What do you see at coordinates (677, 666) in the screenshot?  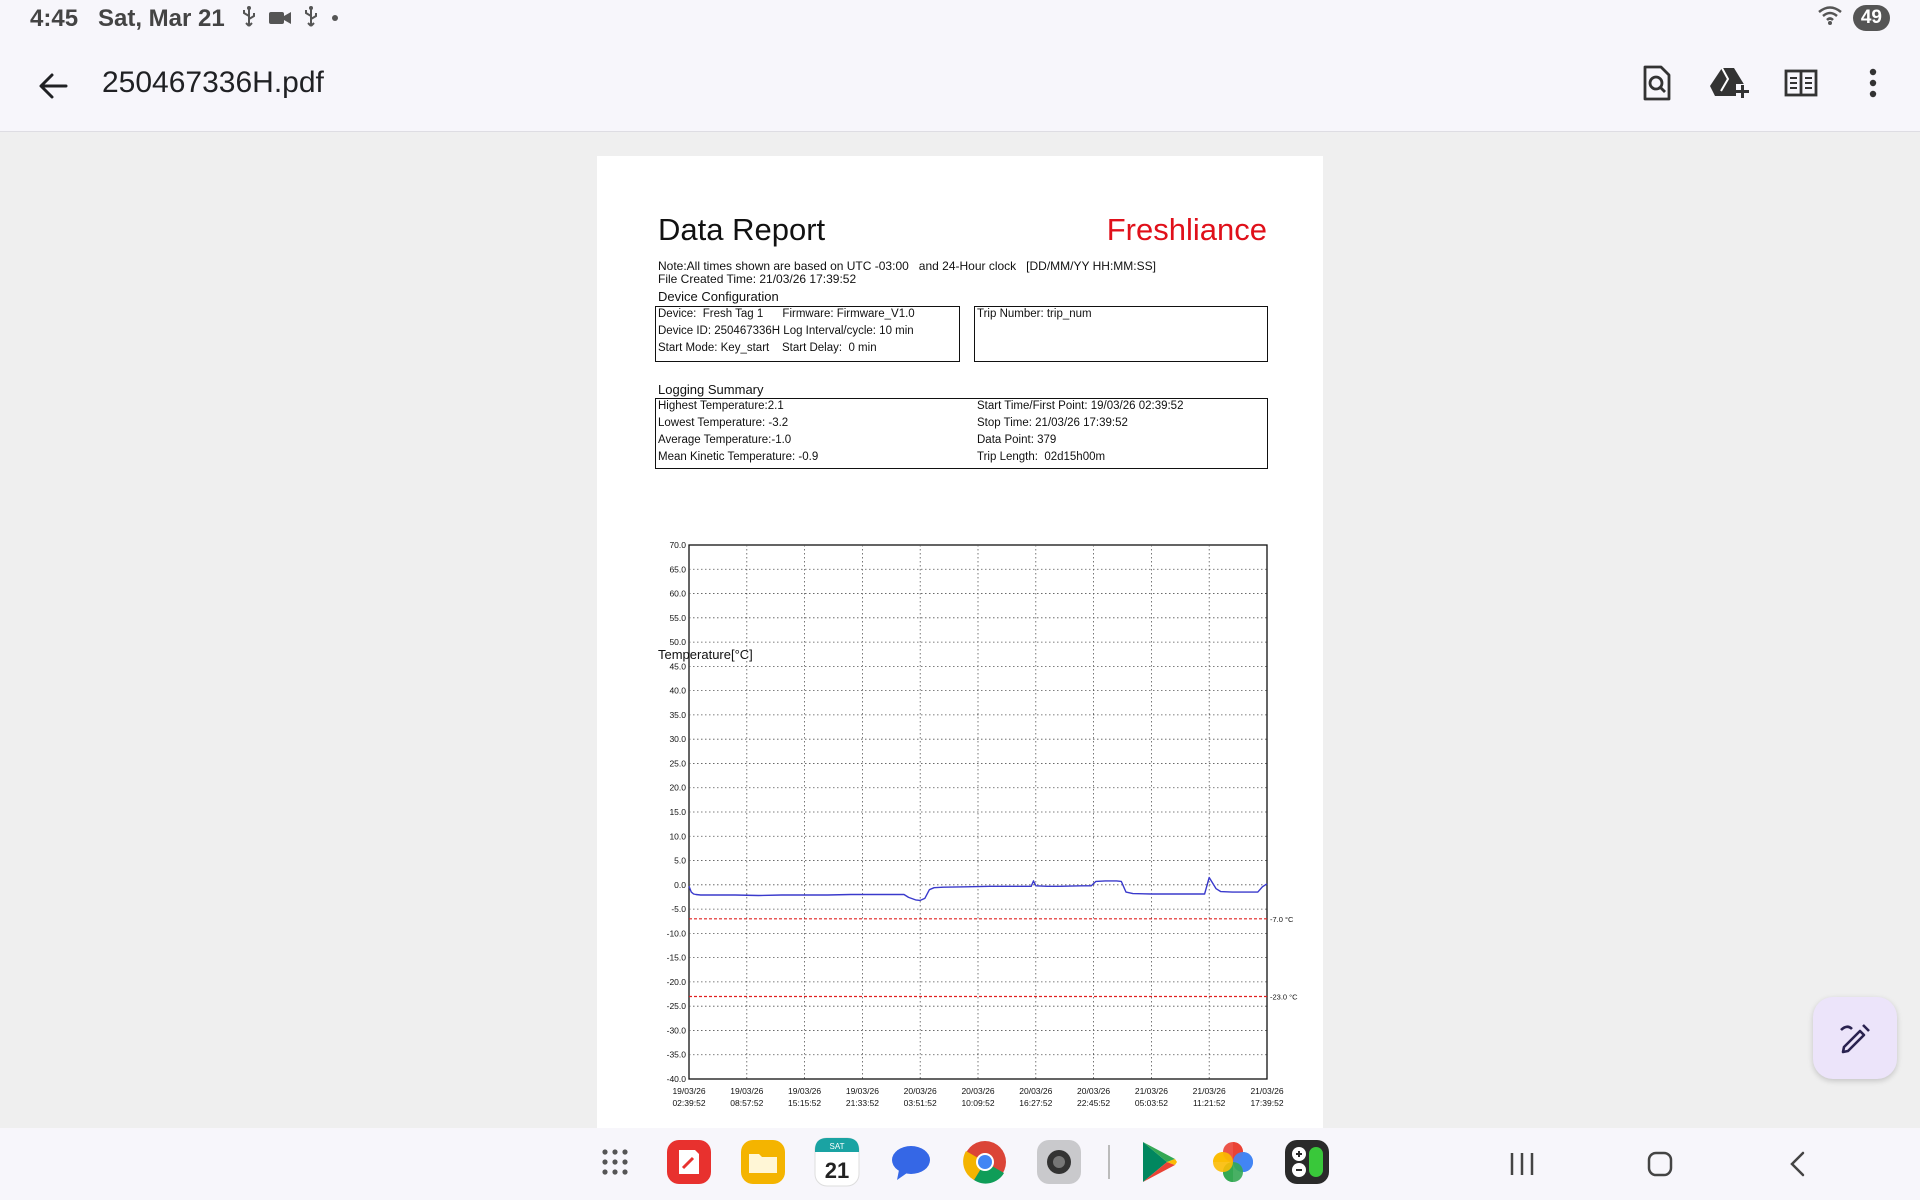 I see `y-tick-label: 45.0` at bounding box center [677, 666].